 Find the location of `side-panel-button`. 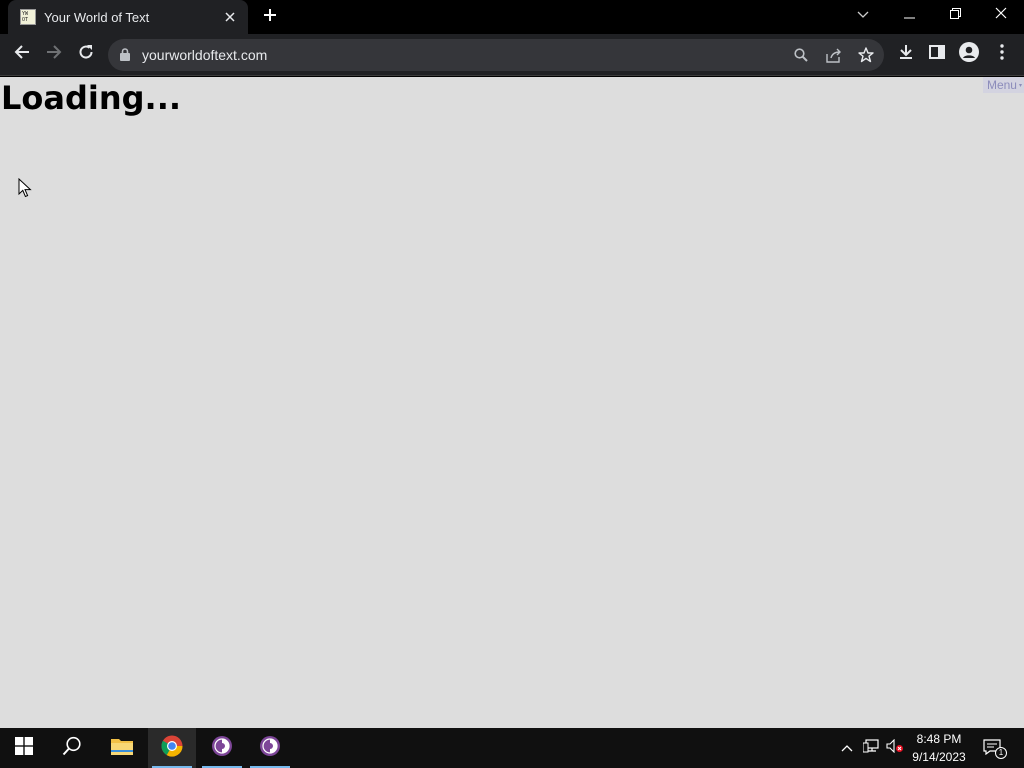

side-panel-button is located at coordinates (937, 54).